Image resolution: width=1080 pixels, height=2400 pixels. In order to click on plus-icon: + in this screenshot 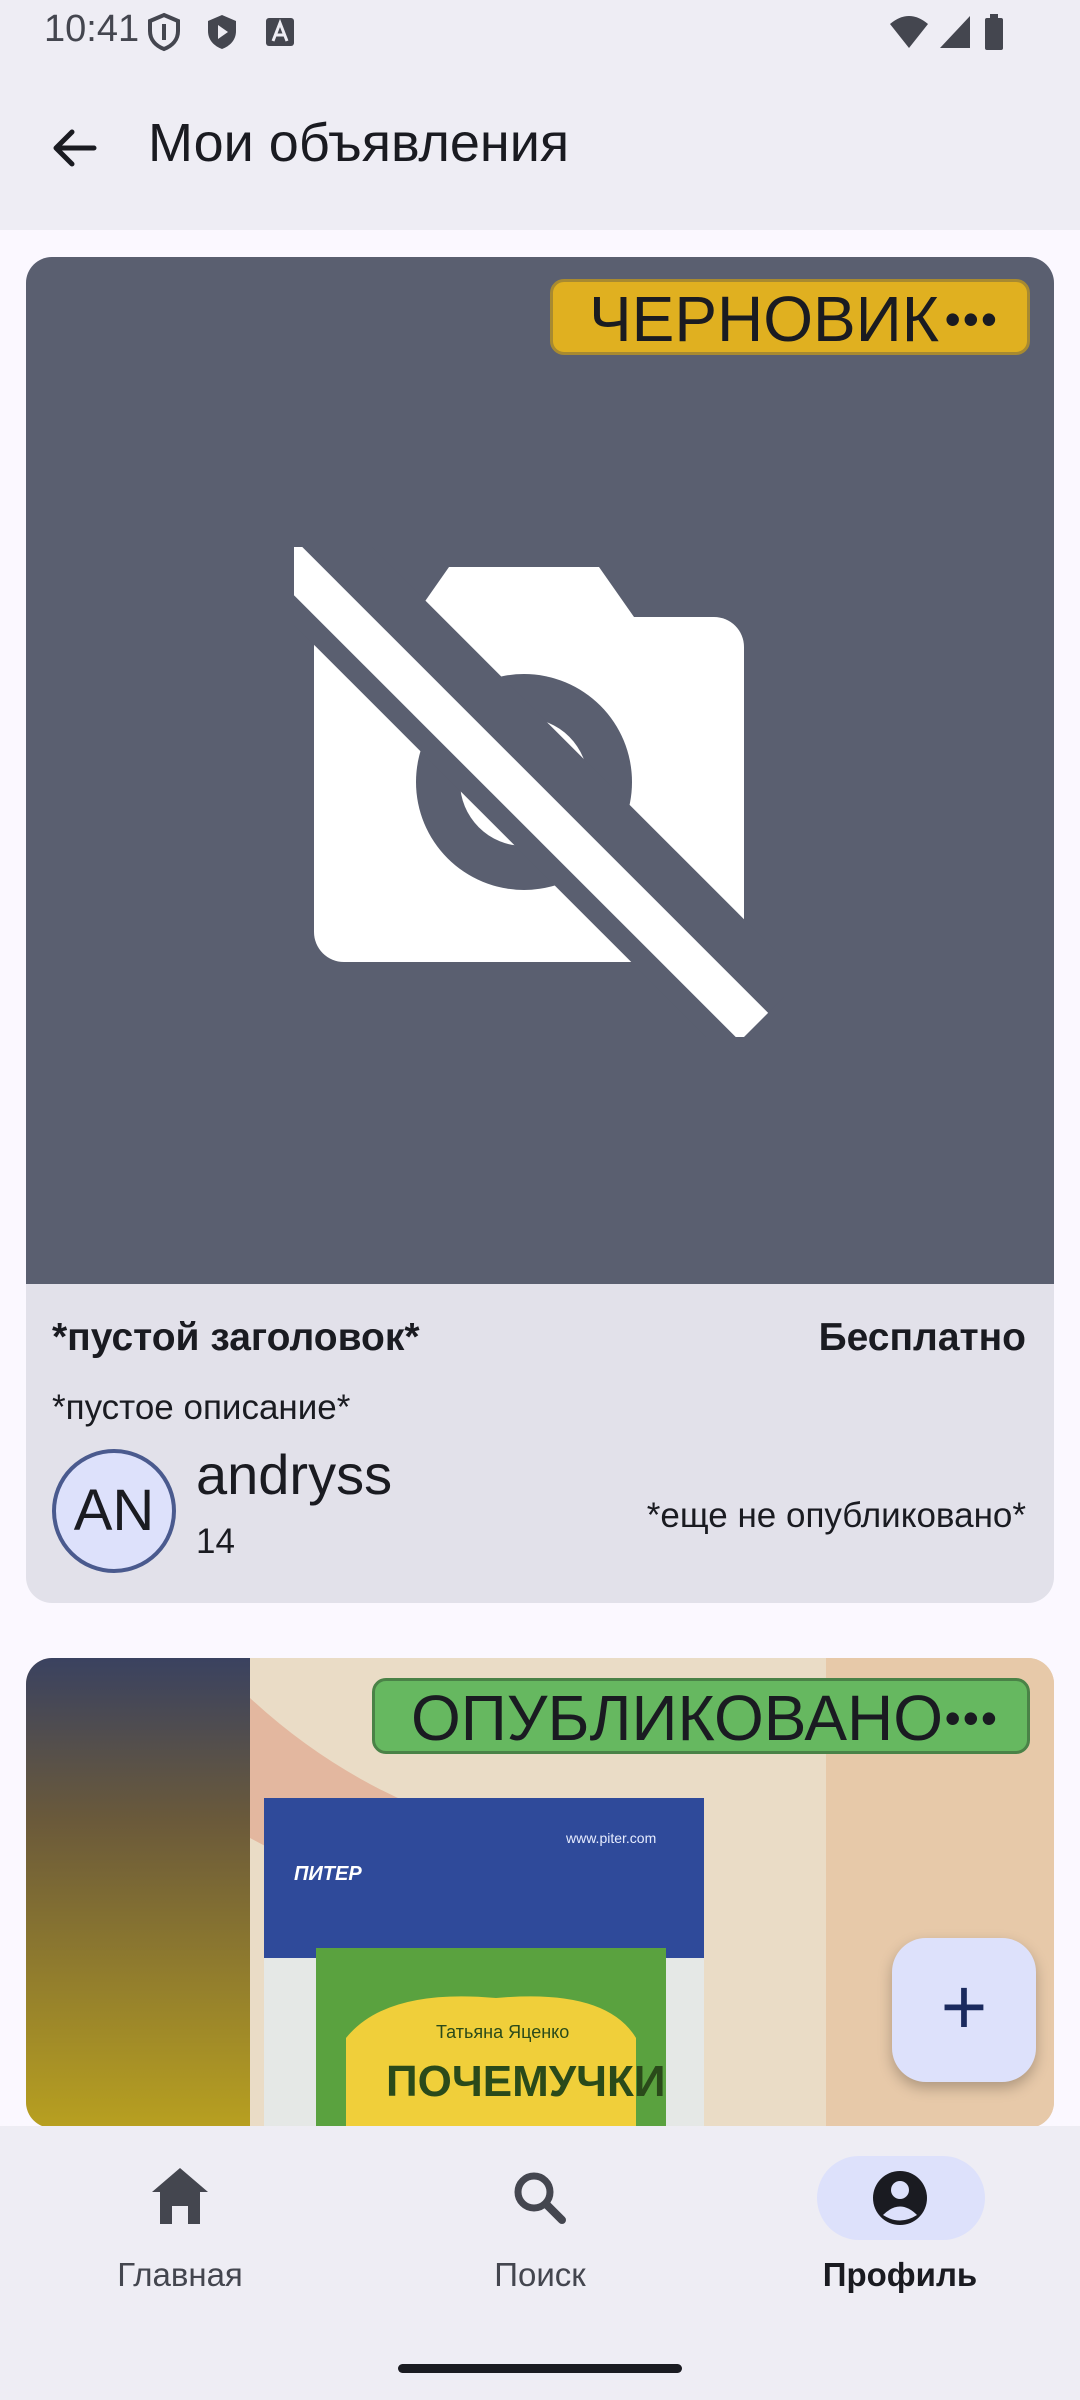, I will do `click(964, 2006)`.